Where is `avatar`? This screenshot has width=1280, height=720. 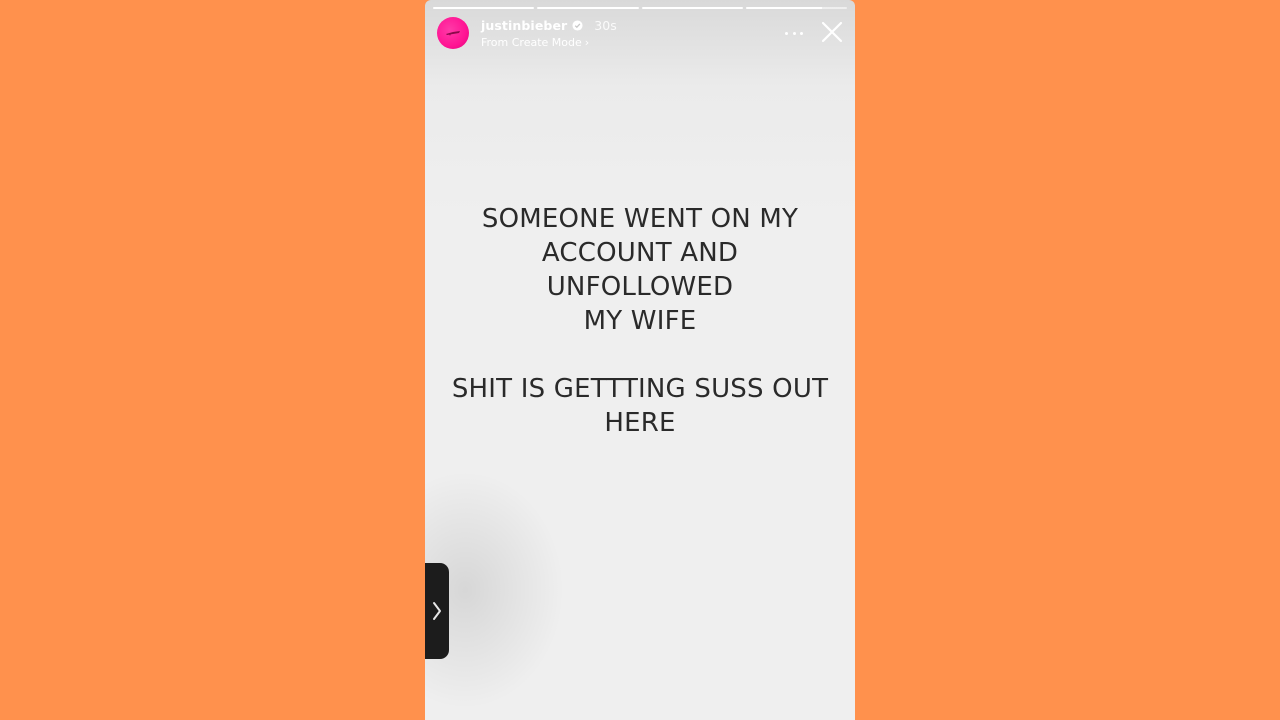
avatar is located at coordinates (453, 33).